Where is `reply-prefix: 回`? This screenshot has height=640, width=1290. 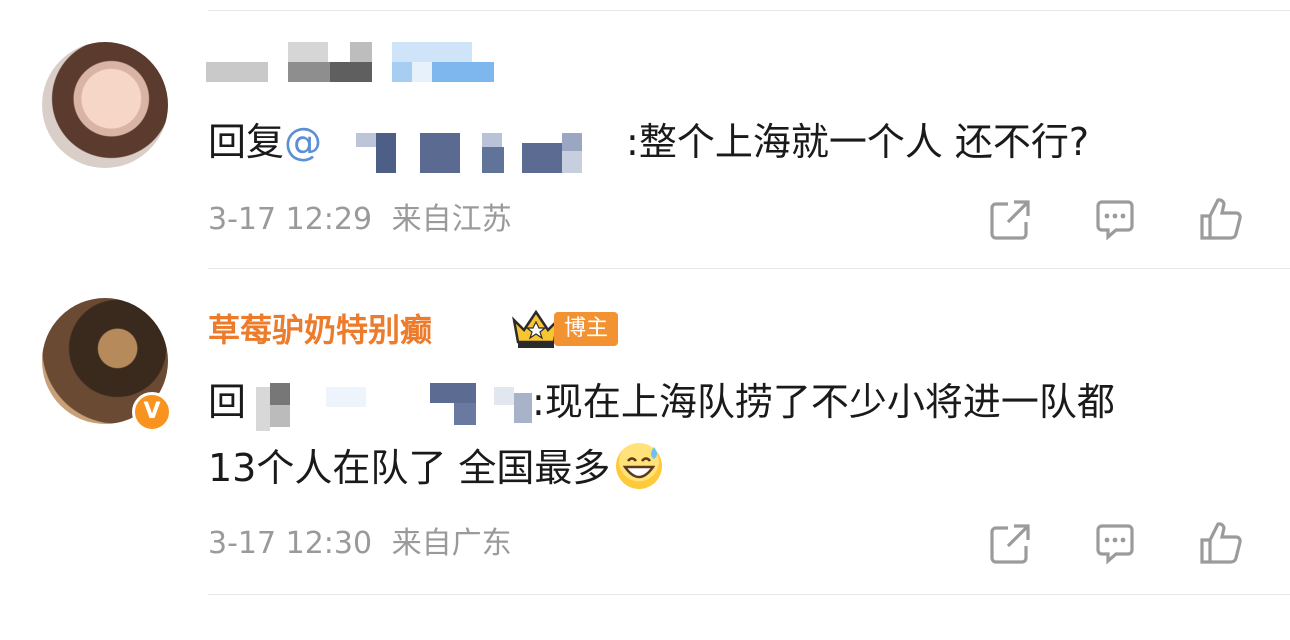 reply-prefix: 回 is located at coordinates (227, 402).